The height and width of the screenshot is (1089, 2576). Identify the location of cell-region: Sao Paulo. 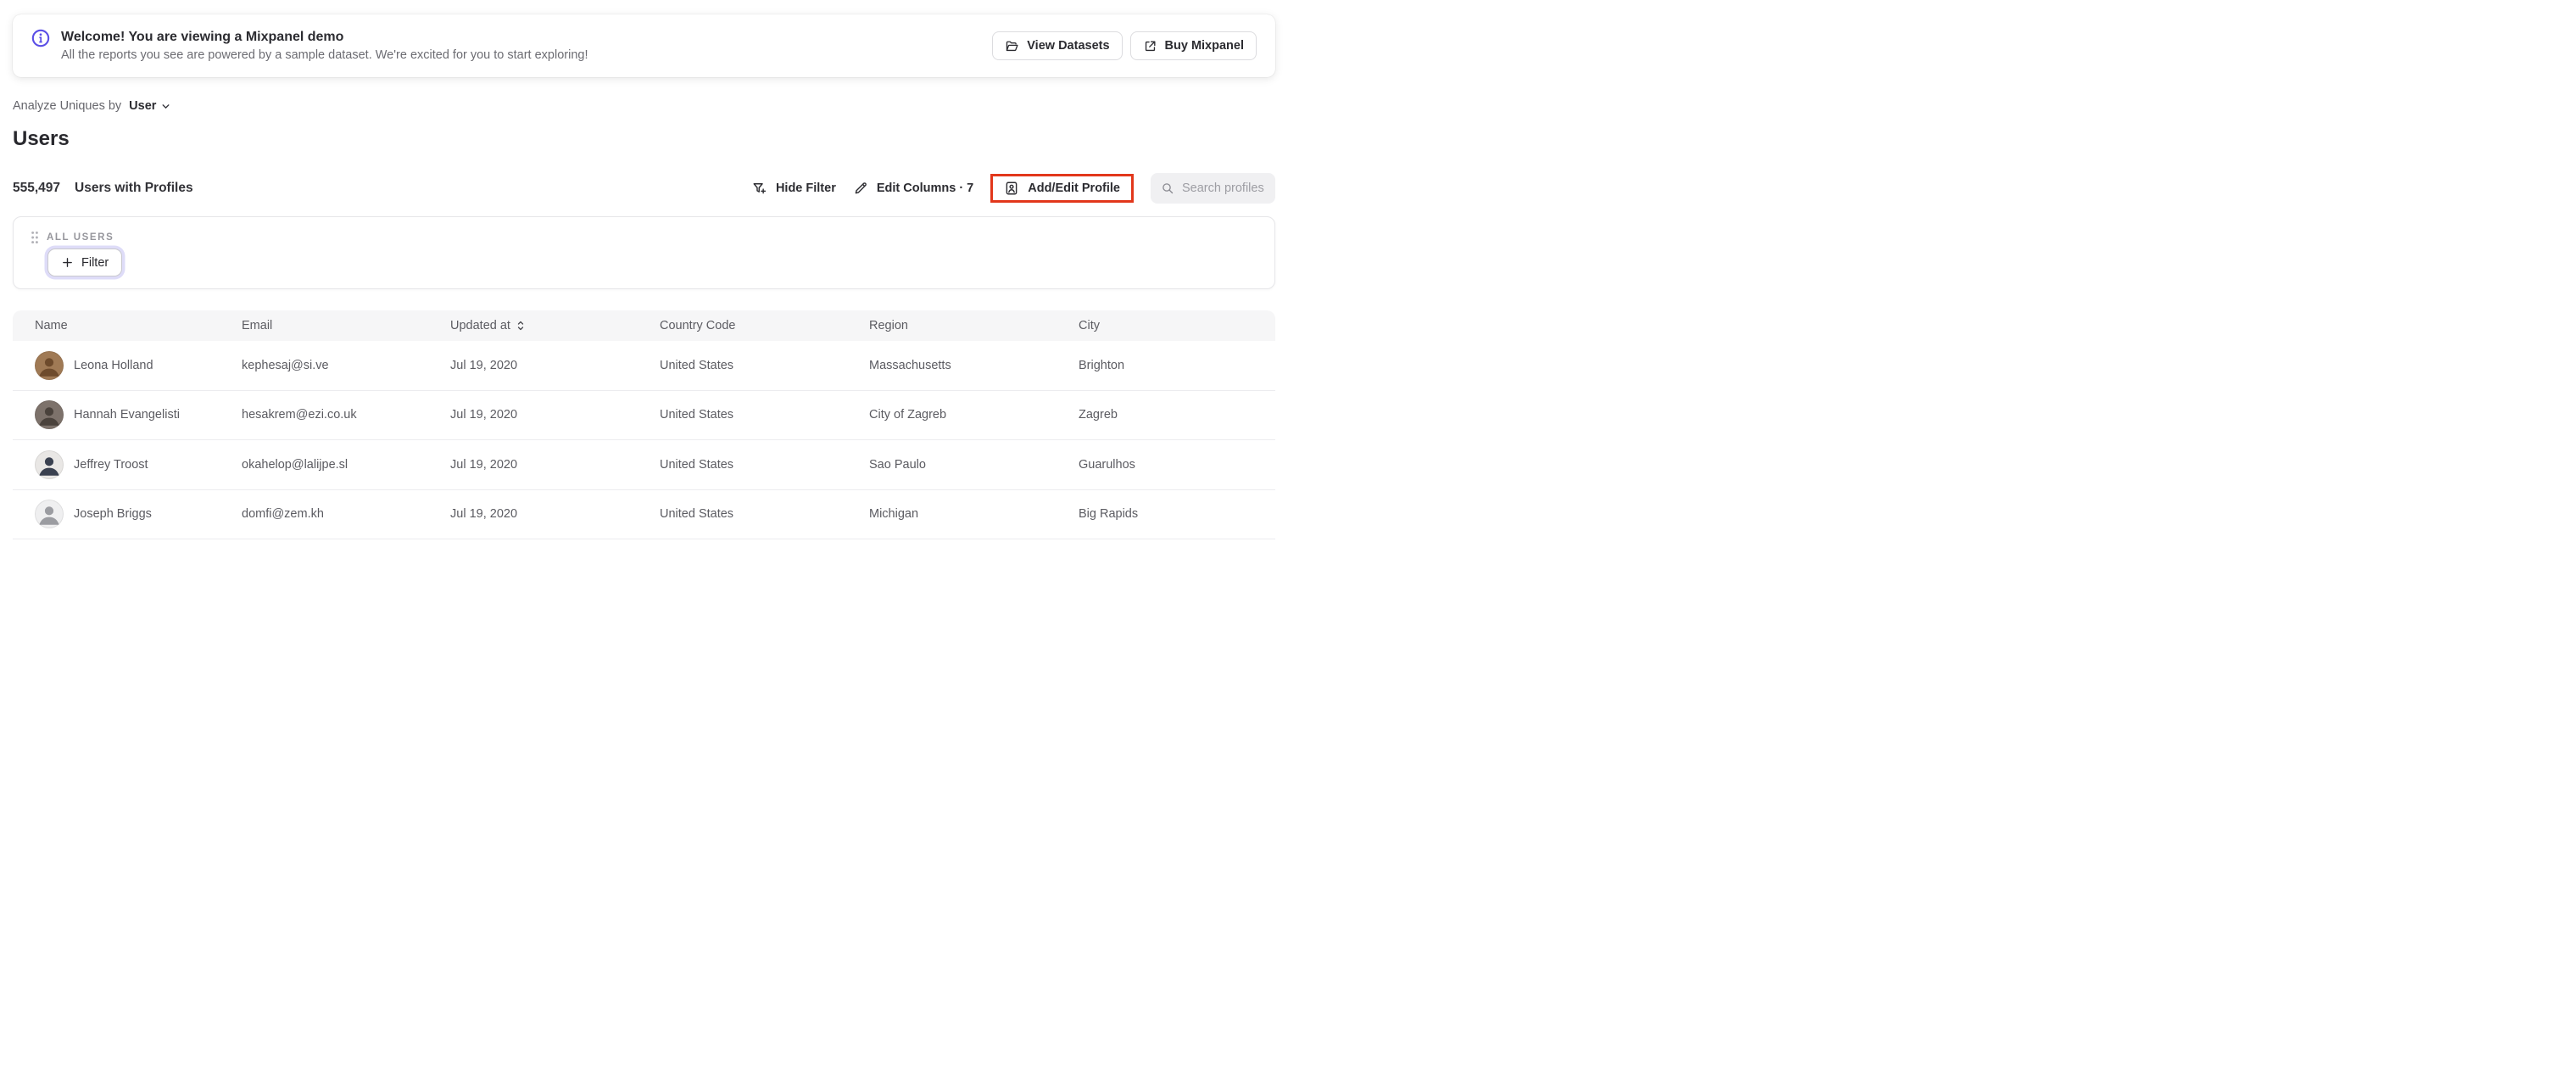
(897, 464).